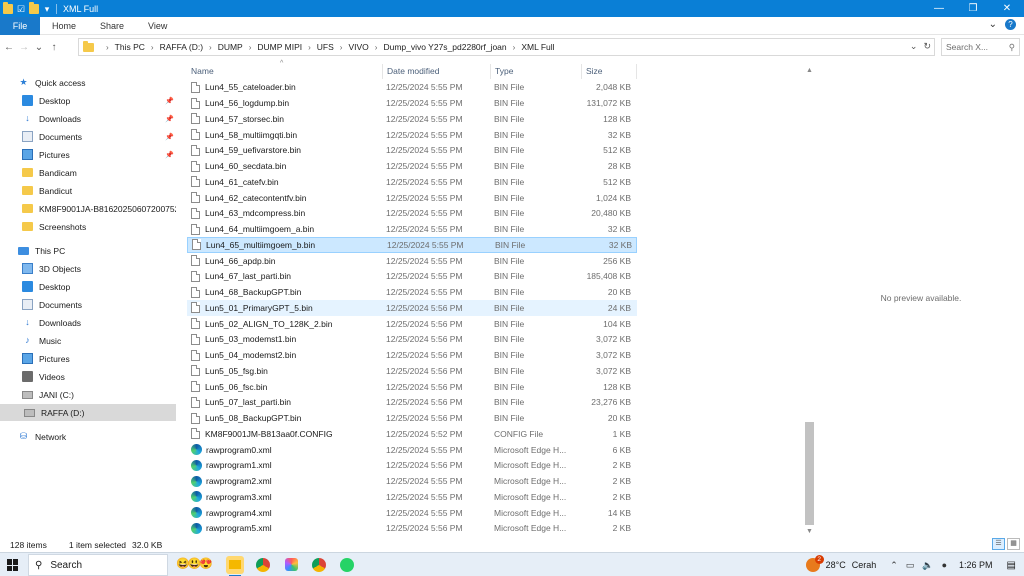 The width and height of the screenshot is (1024, 576). I want to click on file-name-cell: Lun4_55_cateloader.bin, so click(284, 87).